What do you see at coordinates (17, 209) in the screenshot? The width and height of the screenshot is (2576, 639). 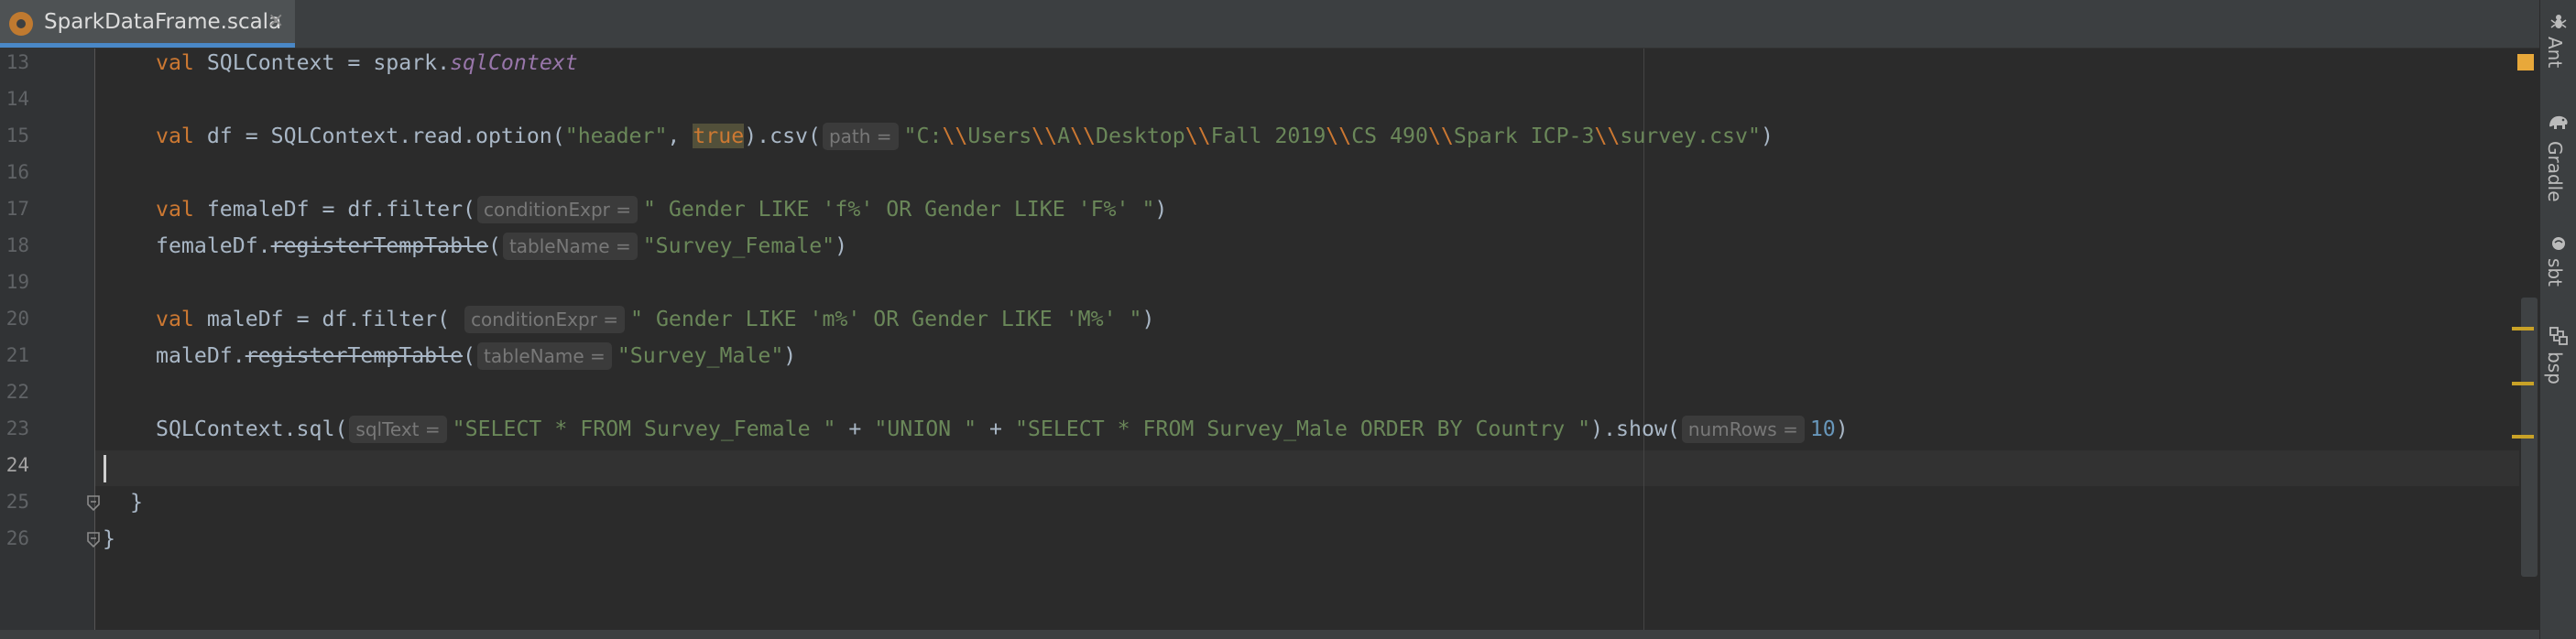 I see `line-number: 17` at bounding box center [17, 209].